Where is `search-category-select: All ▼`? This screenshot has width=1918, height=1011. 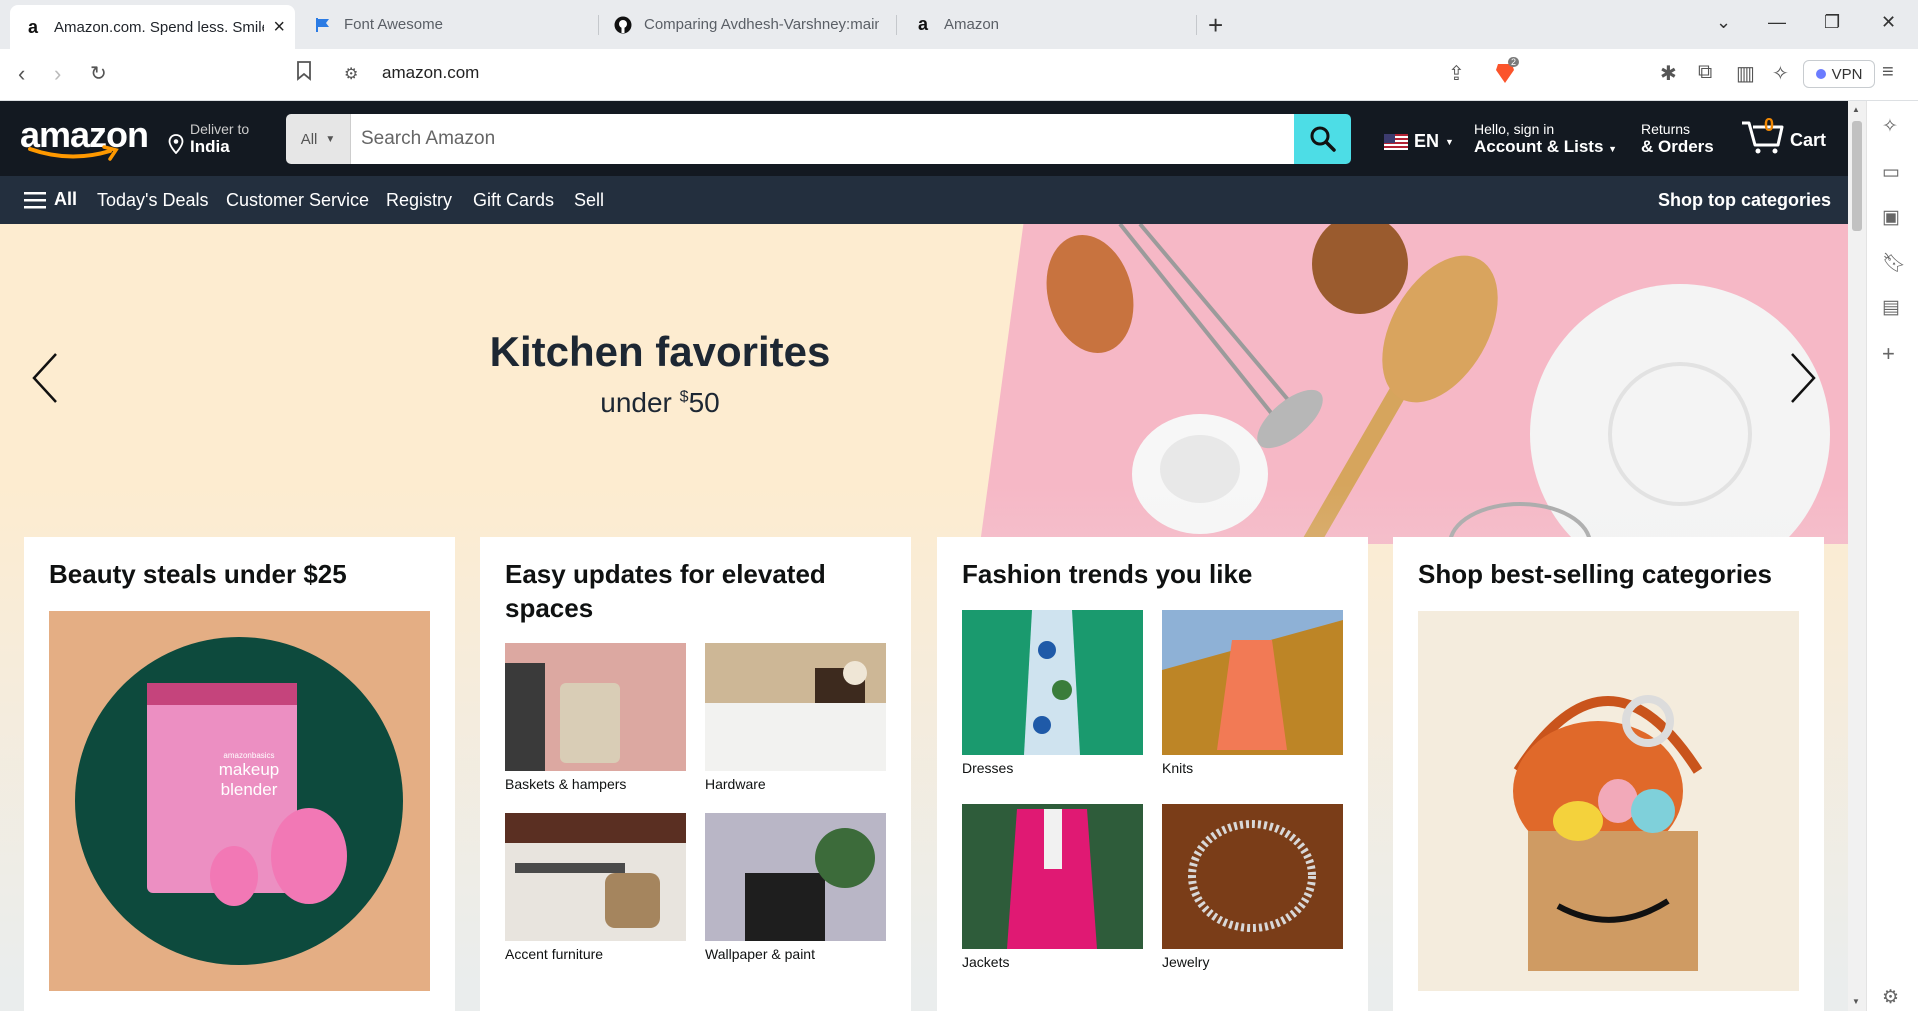 search-category-select: All ▼ is located at coordinates (318, 139).